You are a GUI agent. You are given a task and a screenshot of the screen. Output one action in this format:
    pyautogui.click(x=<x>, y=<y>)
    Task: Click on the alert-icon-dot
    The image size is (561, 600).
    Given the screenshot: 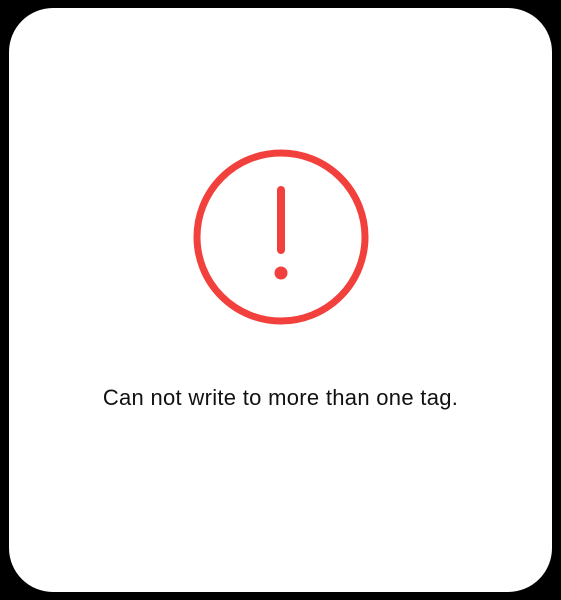 What is the action you would take?
    pyautogui.click(x=281, y=273)
    